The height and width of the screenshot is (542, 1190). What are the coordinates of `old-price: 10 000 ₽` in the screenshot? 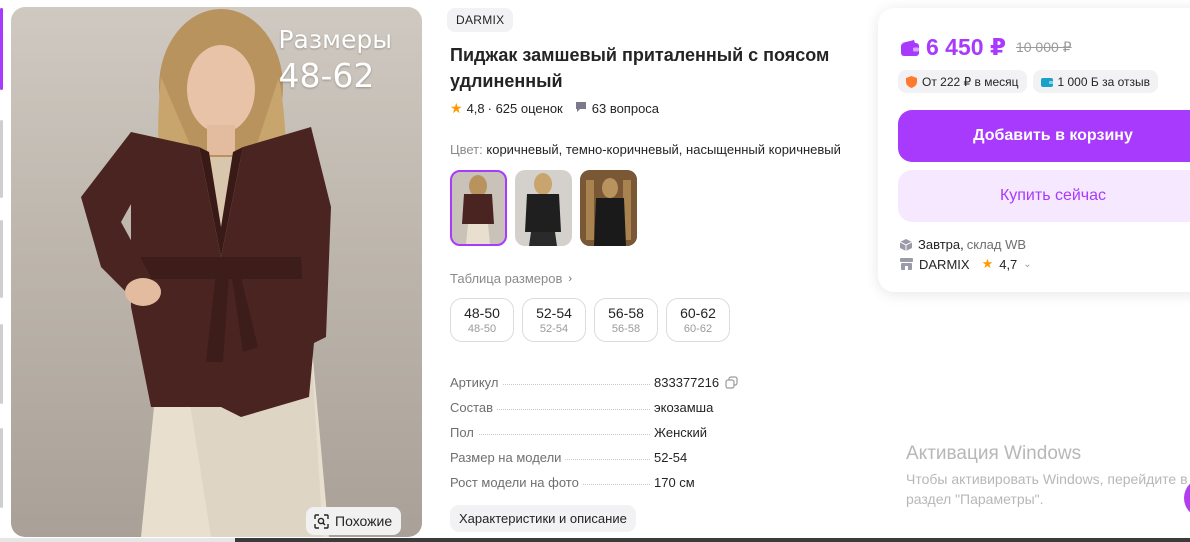 It's located at (1043, 47).